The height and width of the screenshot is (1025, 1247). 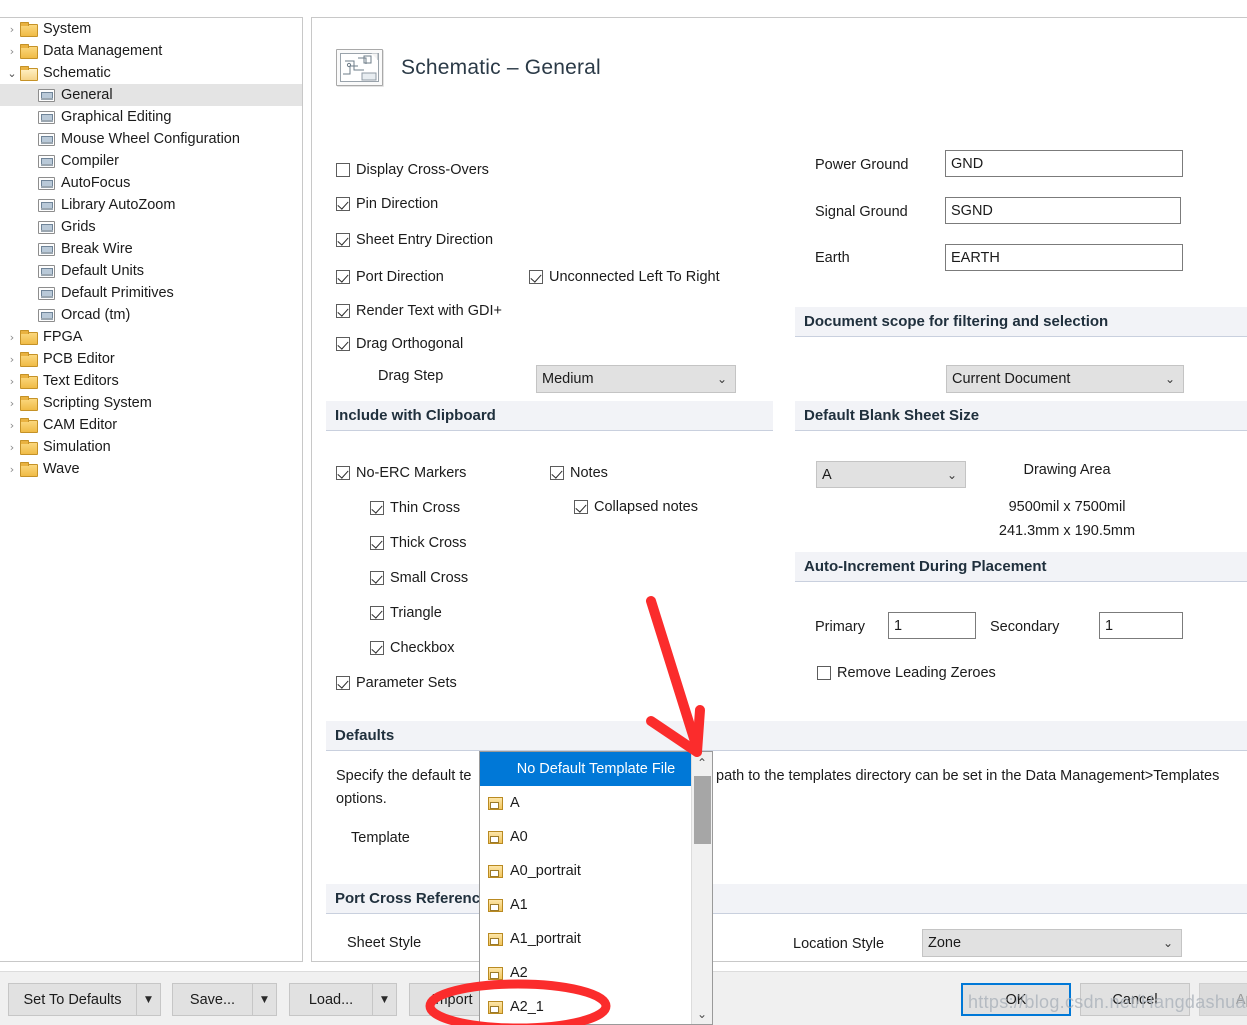 What do you see at coordinates (596, 1007) in the screenshot?
I see `dropdown-option-a2-1: A2_1` at bounding box center [596, 1007].